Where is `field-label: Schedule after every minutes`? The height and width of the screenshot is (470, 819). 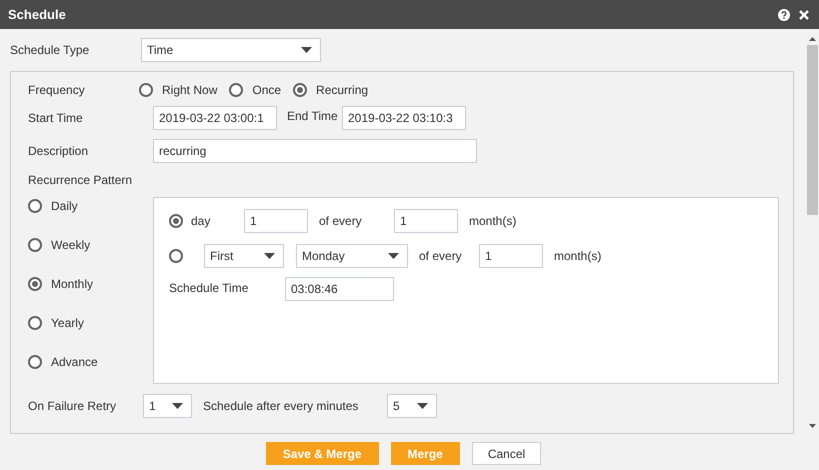 field-label: Schedule after every minutes is located at coordinates (281, 406).